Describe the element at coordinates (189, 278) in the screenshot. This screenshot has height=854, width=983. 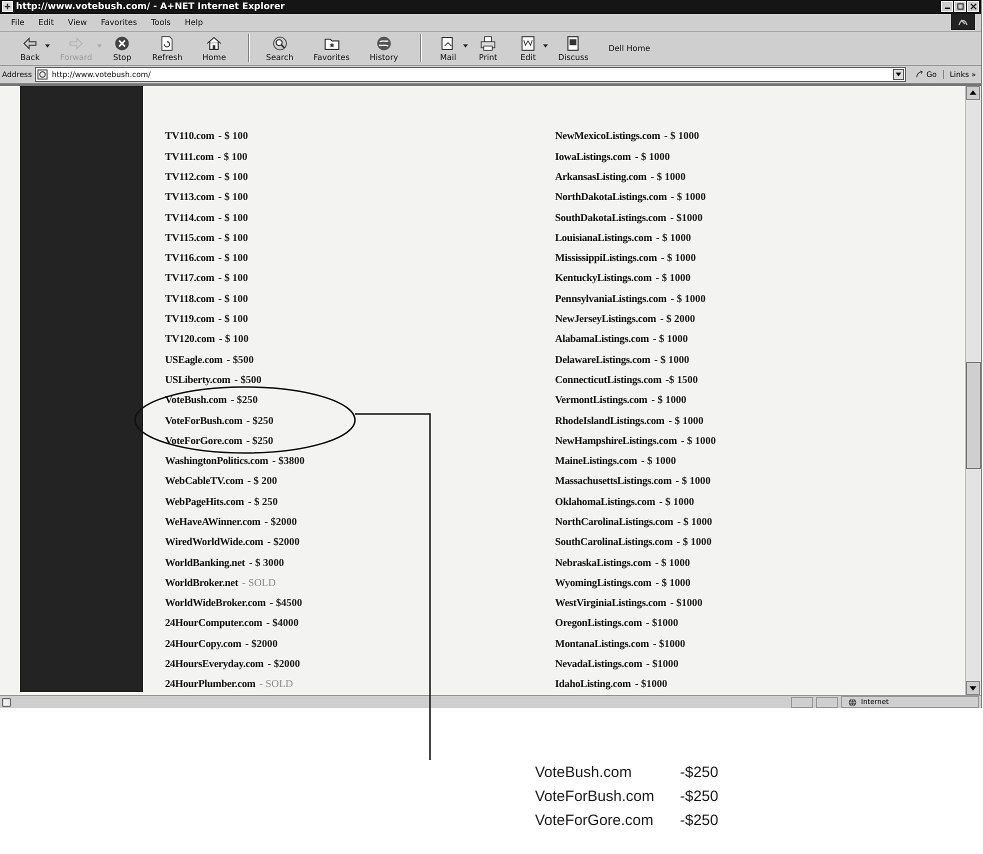
I see `domain-link: TV117.com` at that location.